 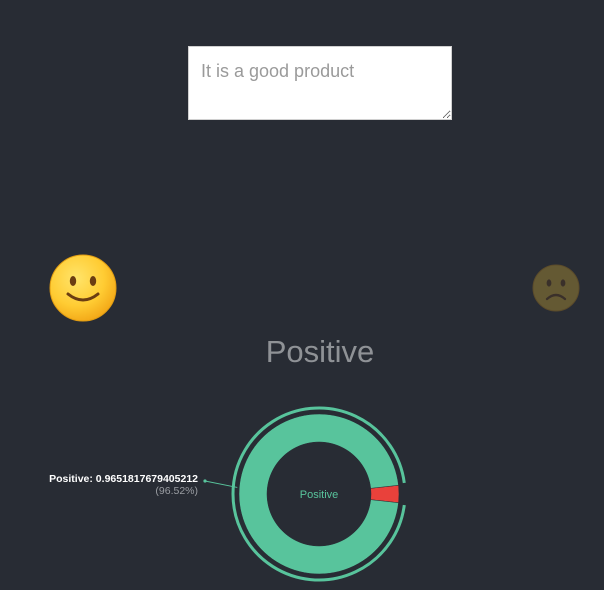 I want to click on tooltip-leader-dot, so click(x=205, y=481).